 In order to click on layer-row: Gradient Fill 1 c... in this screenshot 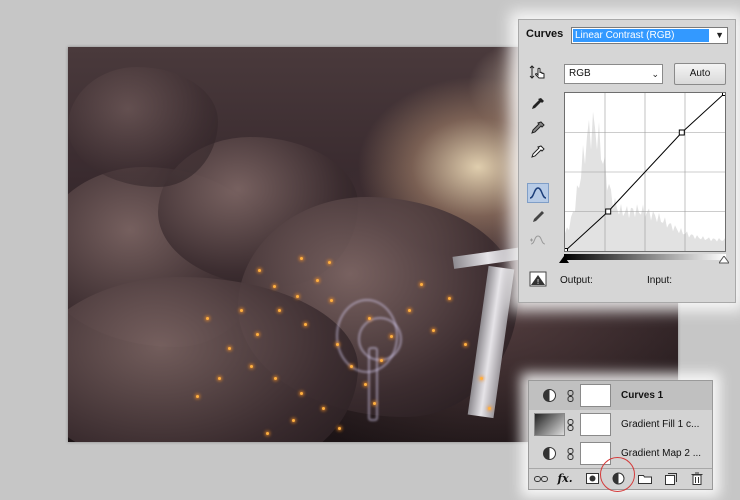, I will do `click(620, 425)`.